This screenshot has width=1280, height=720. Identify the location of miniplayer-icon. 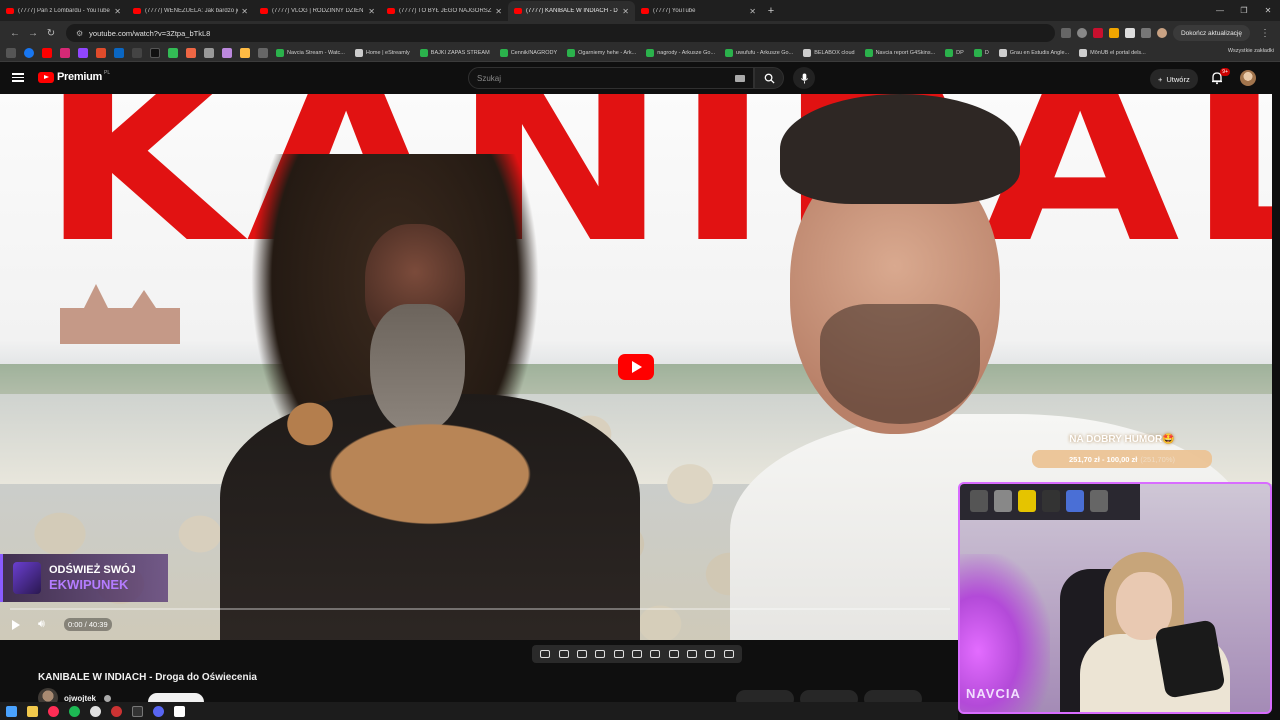
(600, 654).